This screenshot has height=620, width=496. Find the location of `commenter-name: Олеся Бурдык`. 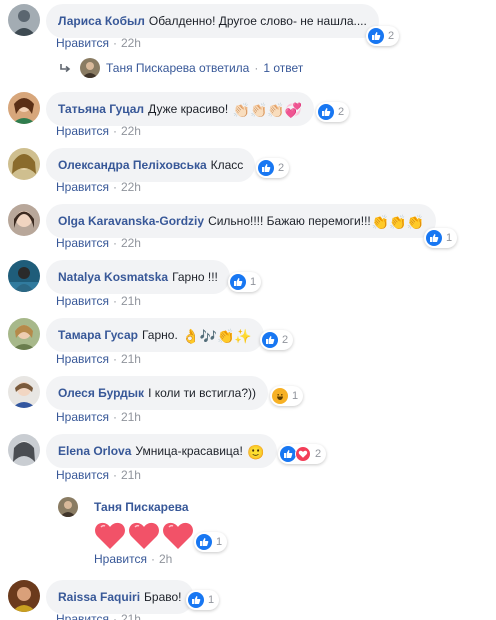

commenter-name: Олеся Бурдык is located at coordinates (101, 393).